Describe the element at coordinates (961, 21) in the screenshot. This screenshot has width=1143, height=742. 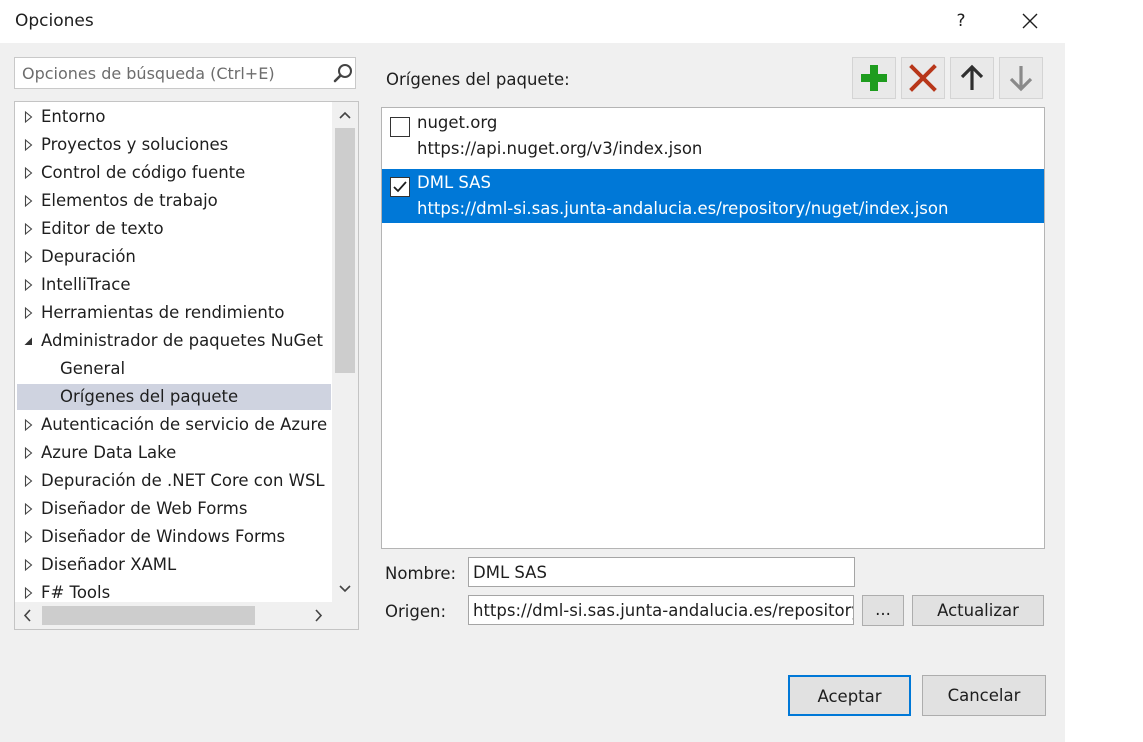
I see `help-button: ?` at that location.